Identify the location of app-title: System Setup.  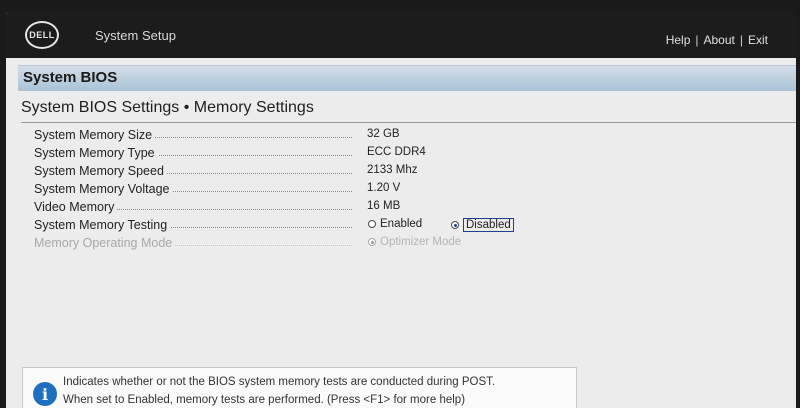
(135, 35).